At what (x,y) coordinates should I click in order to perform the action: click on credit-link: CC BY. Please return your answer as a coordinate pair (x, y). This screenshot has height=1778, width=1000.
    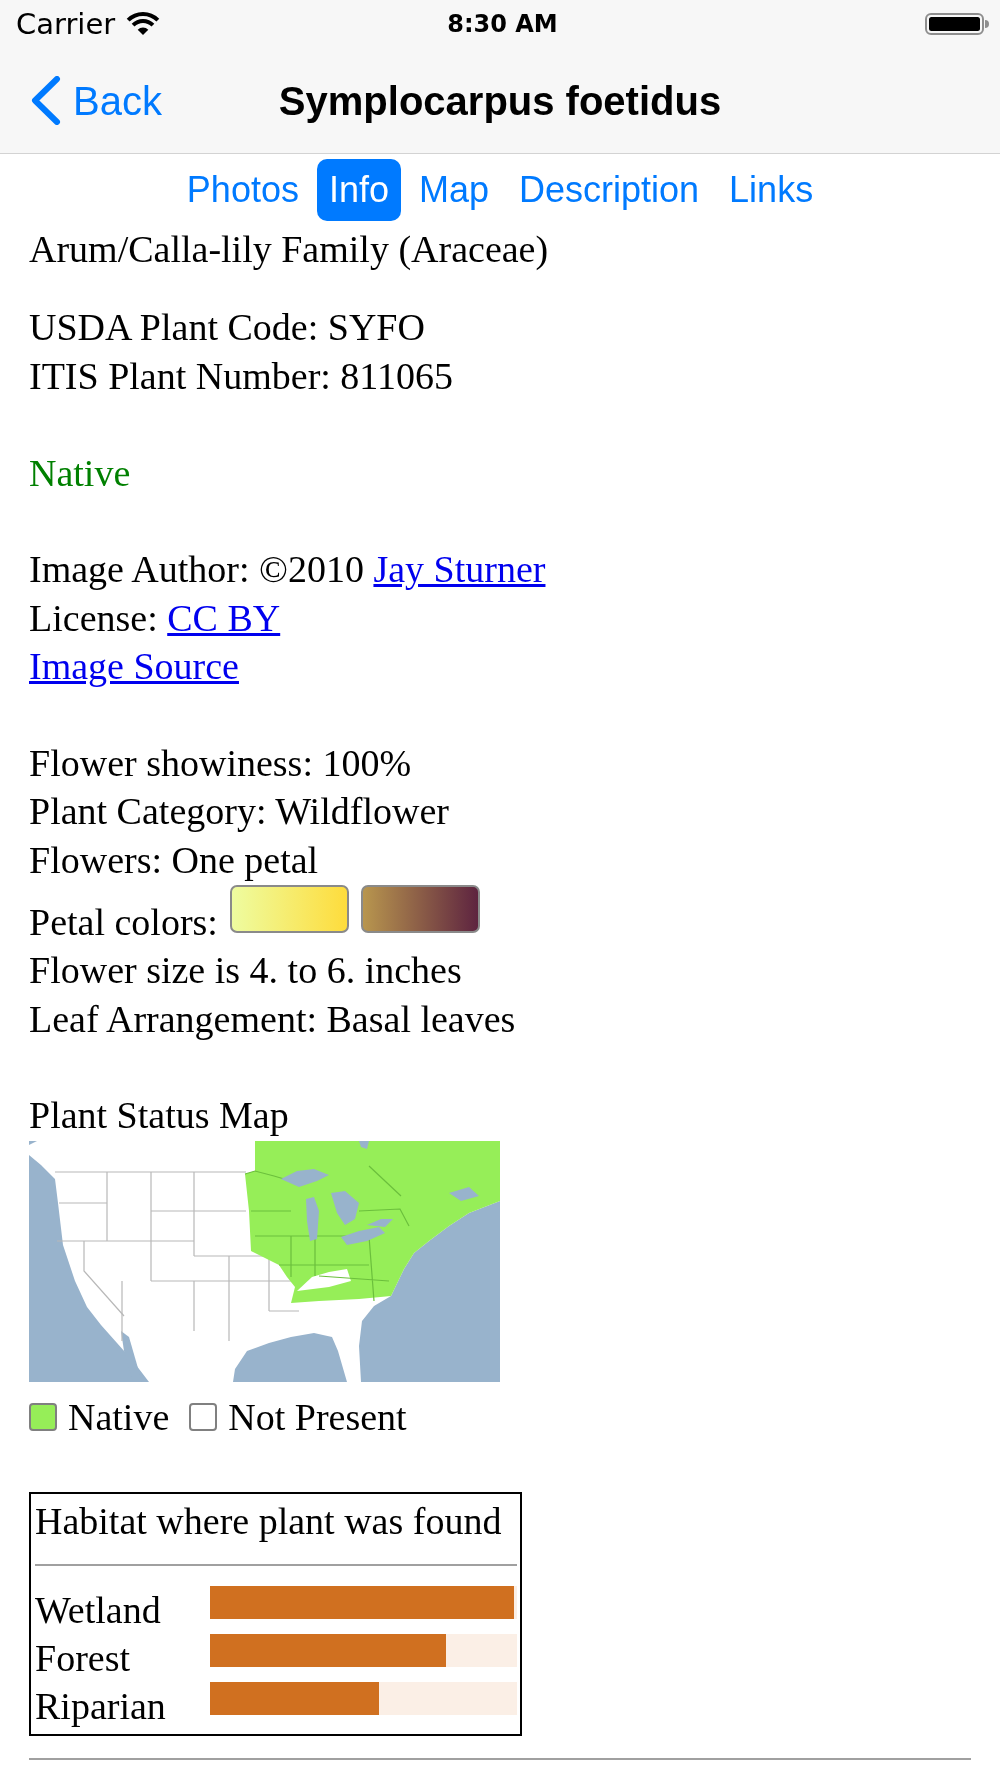
    Looking at the image, I should click on (224, 617).